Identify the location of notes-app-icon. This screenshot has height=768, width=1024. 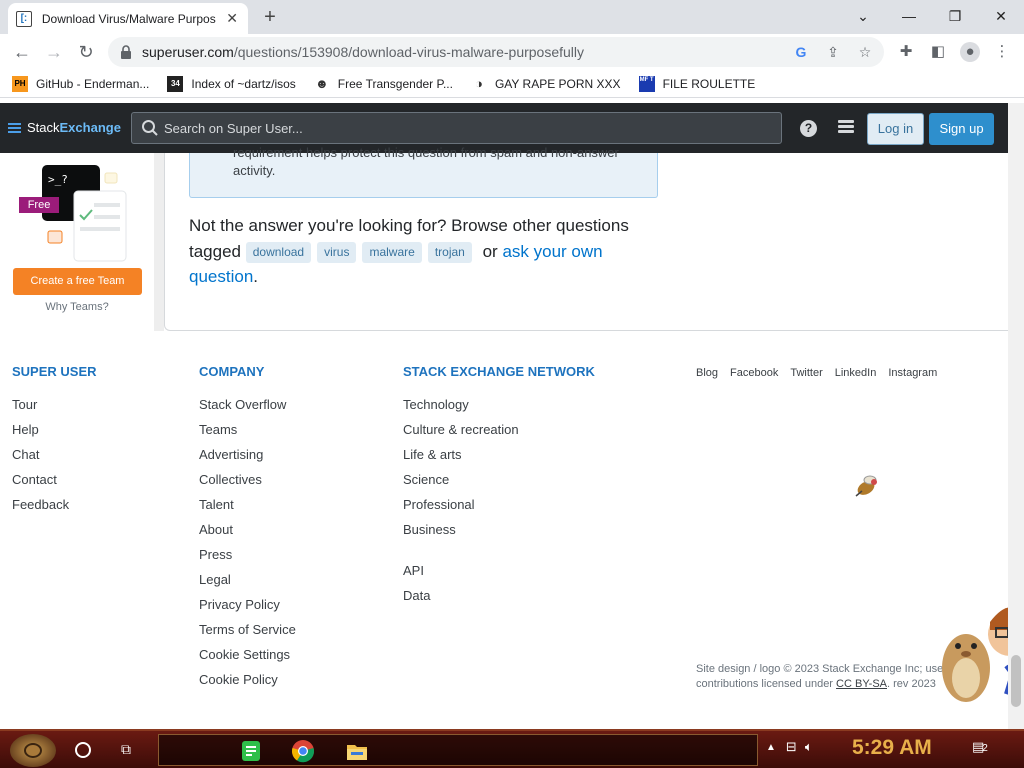
(251, 751).